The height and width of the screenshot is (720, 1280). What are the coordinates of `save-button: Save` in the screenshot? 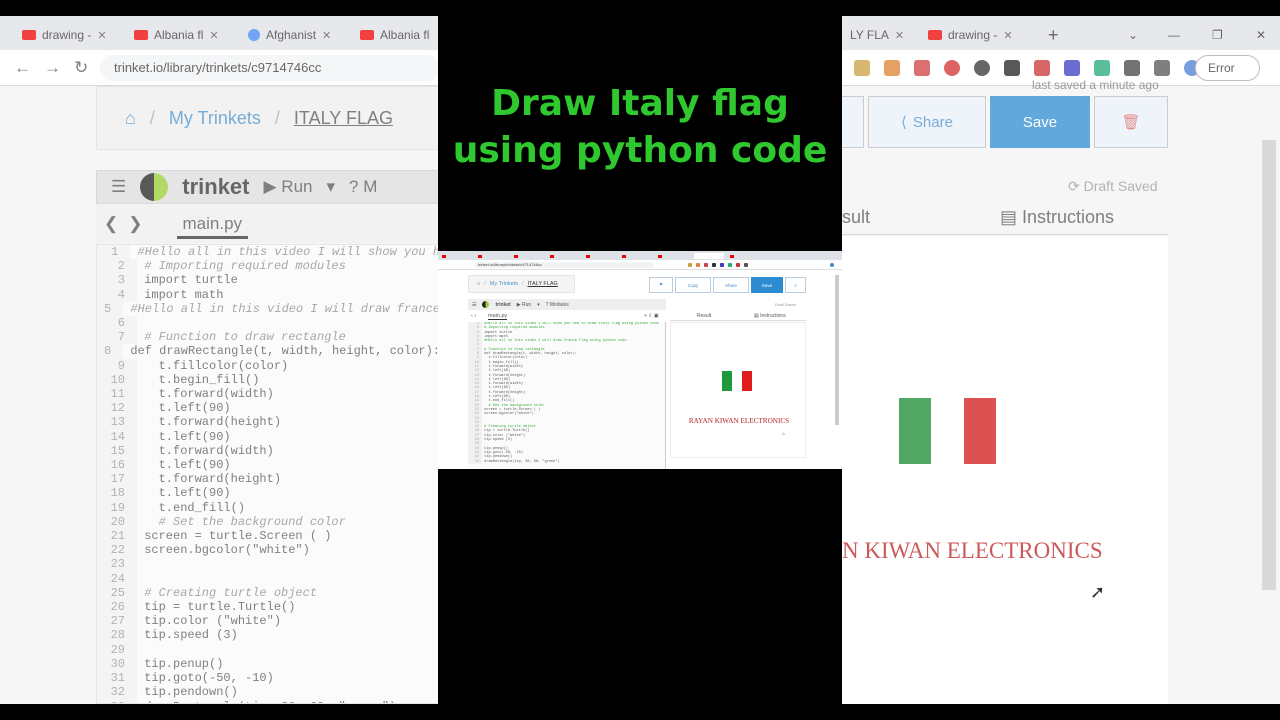 It's located at (767, 285).